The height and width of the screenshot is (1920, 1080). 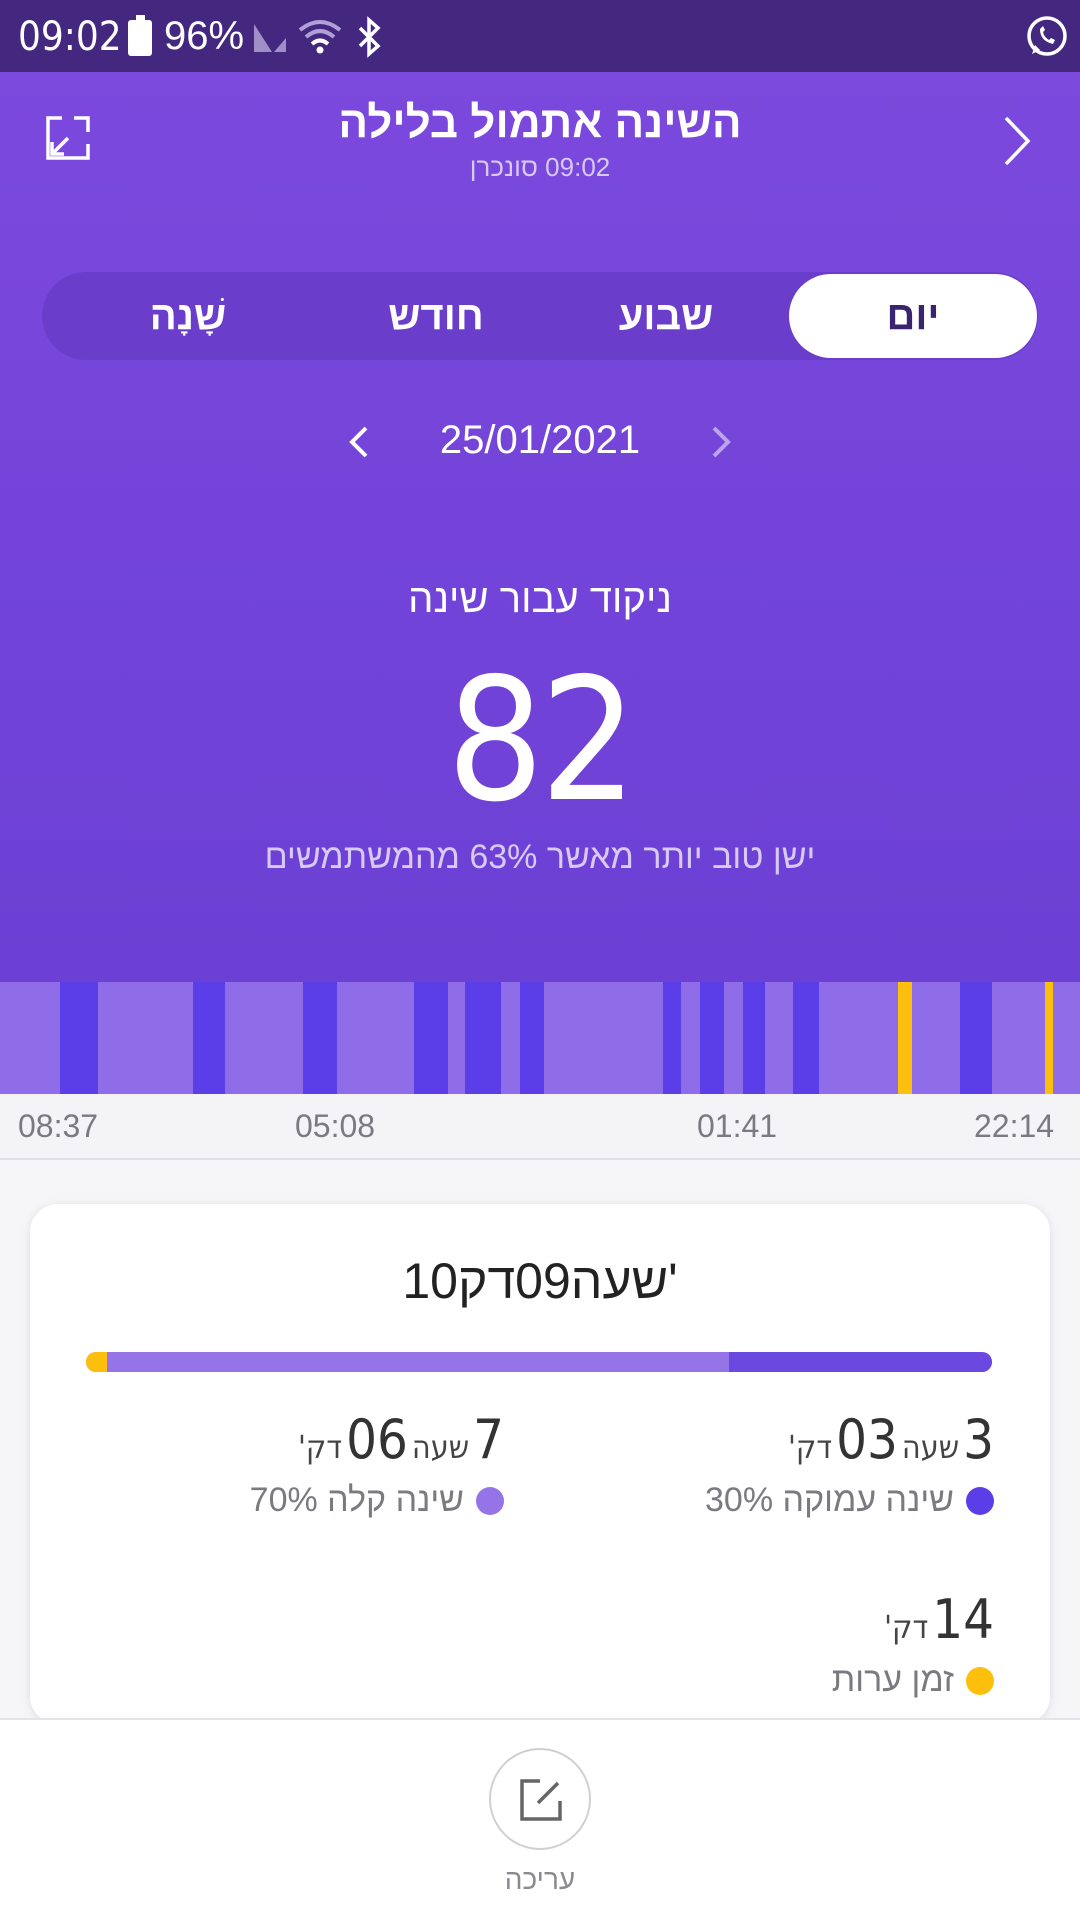 What do you see at coordinates (939, 1619) in the screenshot?
I see `awake-value: 14דק'` at bounding box center [939, 1619].